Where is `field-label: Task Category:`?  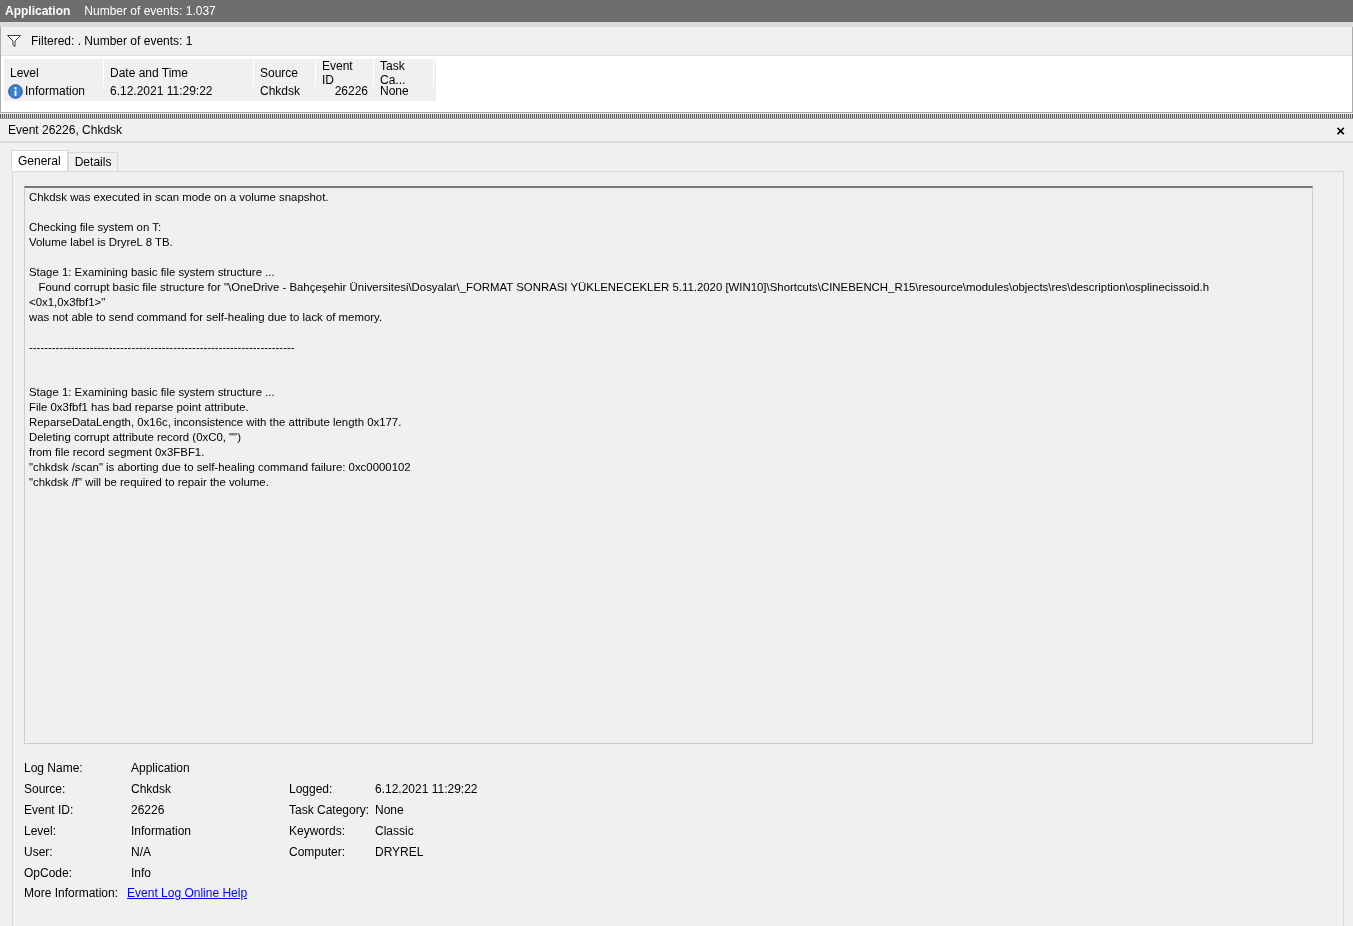 field-label: Task Category: is located at coordinates (330, 810).